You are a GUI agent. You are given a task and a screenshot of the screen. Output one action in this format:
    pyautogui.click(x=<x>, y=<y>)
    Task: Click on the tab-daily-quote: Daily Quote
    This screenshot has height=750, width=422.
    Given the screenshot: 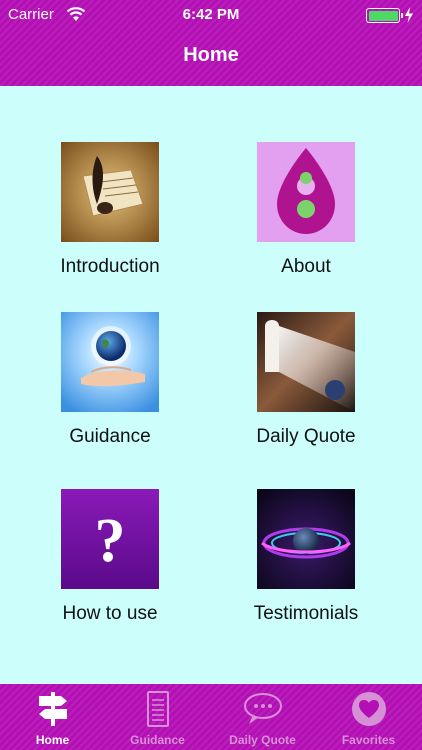 What is the action you would take?
    pyautogui.click(x=262, y=717)
    